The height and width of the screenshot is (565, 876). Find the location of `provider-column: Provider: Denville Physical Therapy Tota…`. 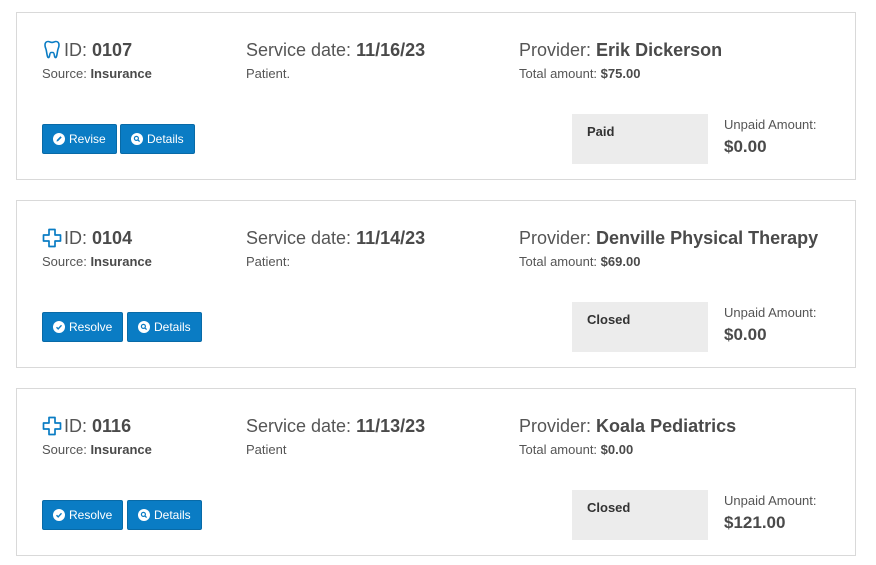

provider-column: Provider: Denville Physical Therapy Tota… is located at coordinates (668, 248).